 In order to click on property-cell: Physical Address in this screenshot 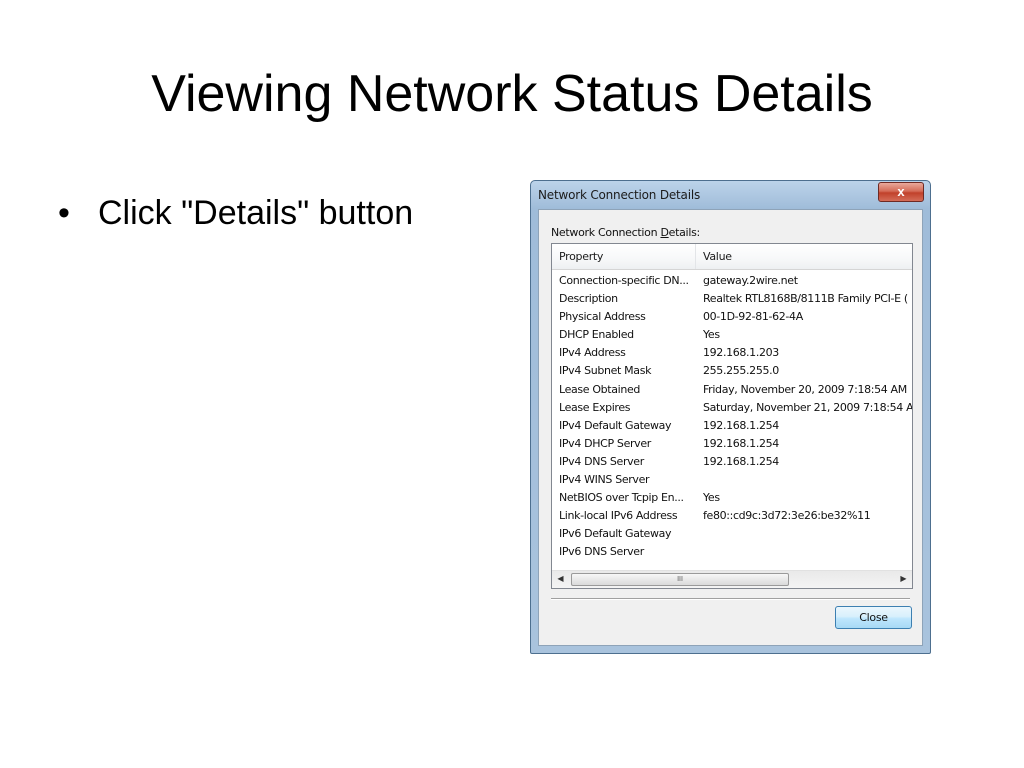, I will do `click(602, 317)`.